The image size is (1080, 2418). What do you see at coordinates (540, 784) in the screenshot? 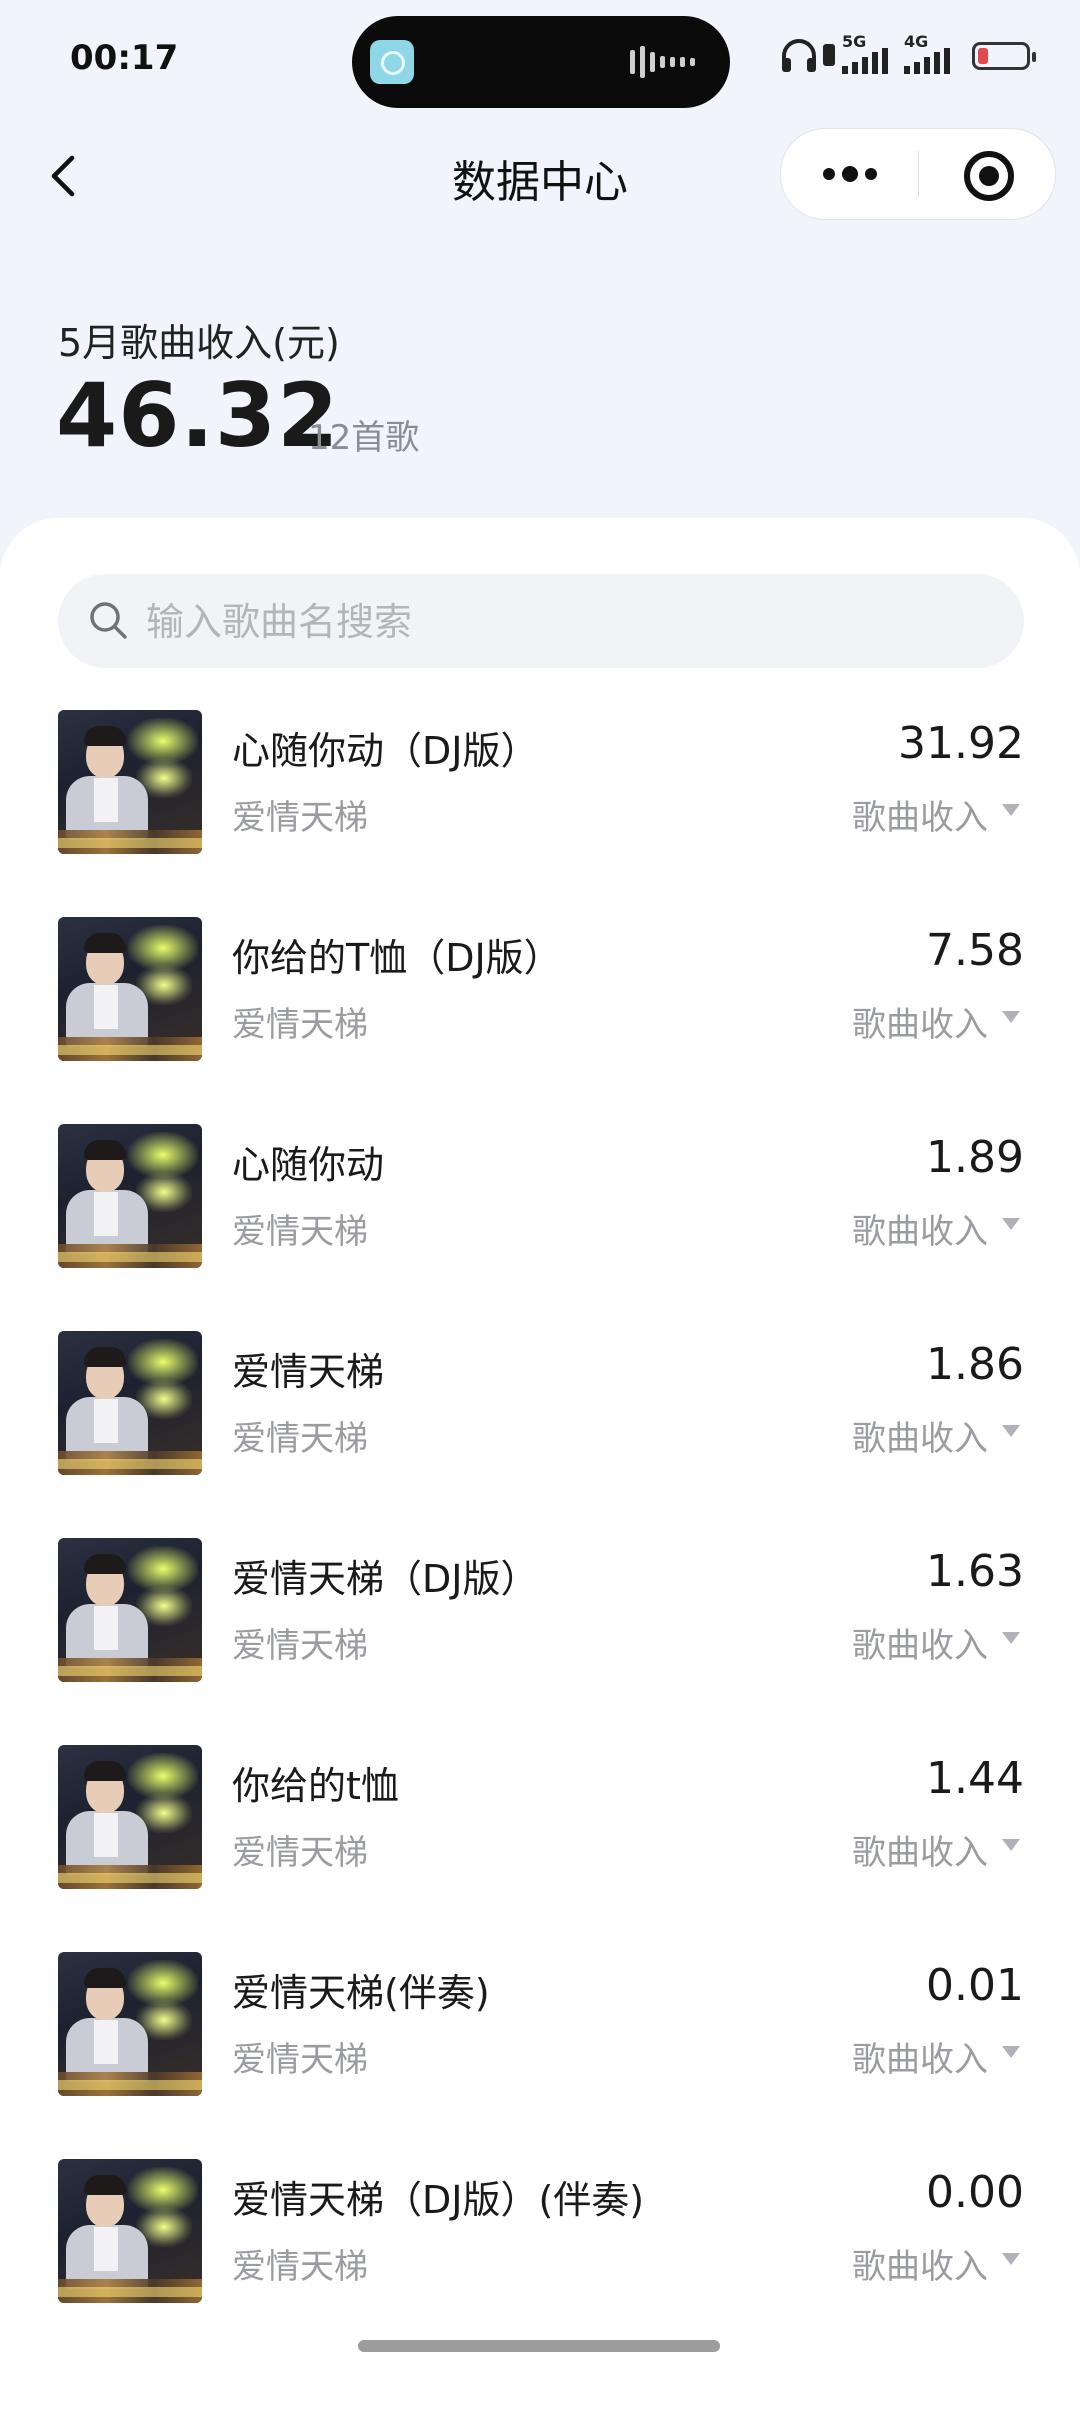
I see `song-row: 心随你动（DJ版） 爱情天梯 31.92 歌曲收入` at bounding box center [540, 784].